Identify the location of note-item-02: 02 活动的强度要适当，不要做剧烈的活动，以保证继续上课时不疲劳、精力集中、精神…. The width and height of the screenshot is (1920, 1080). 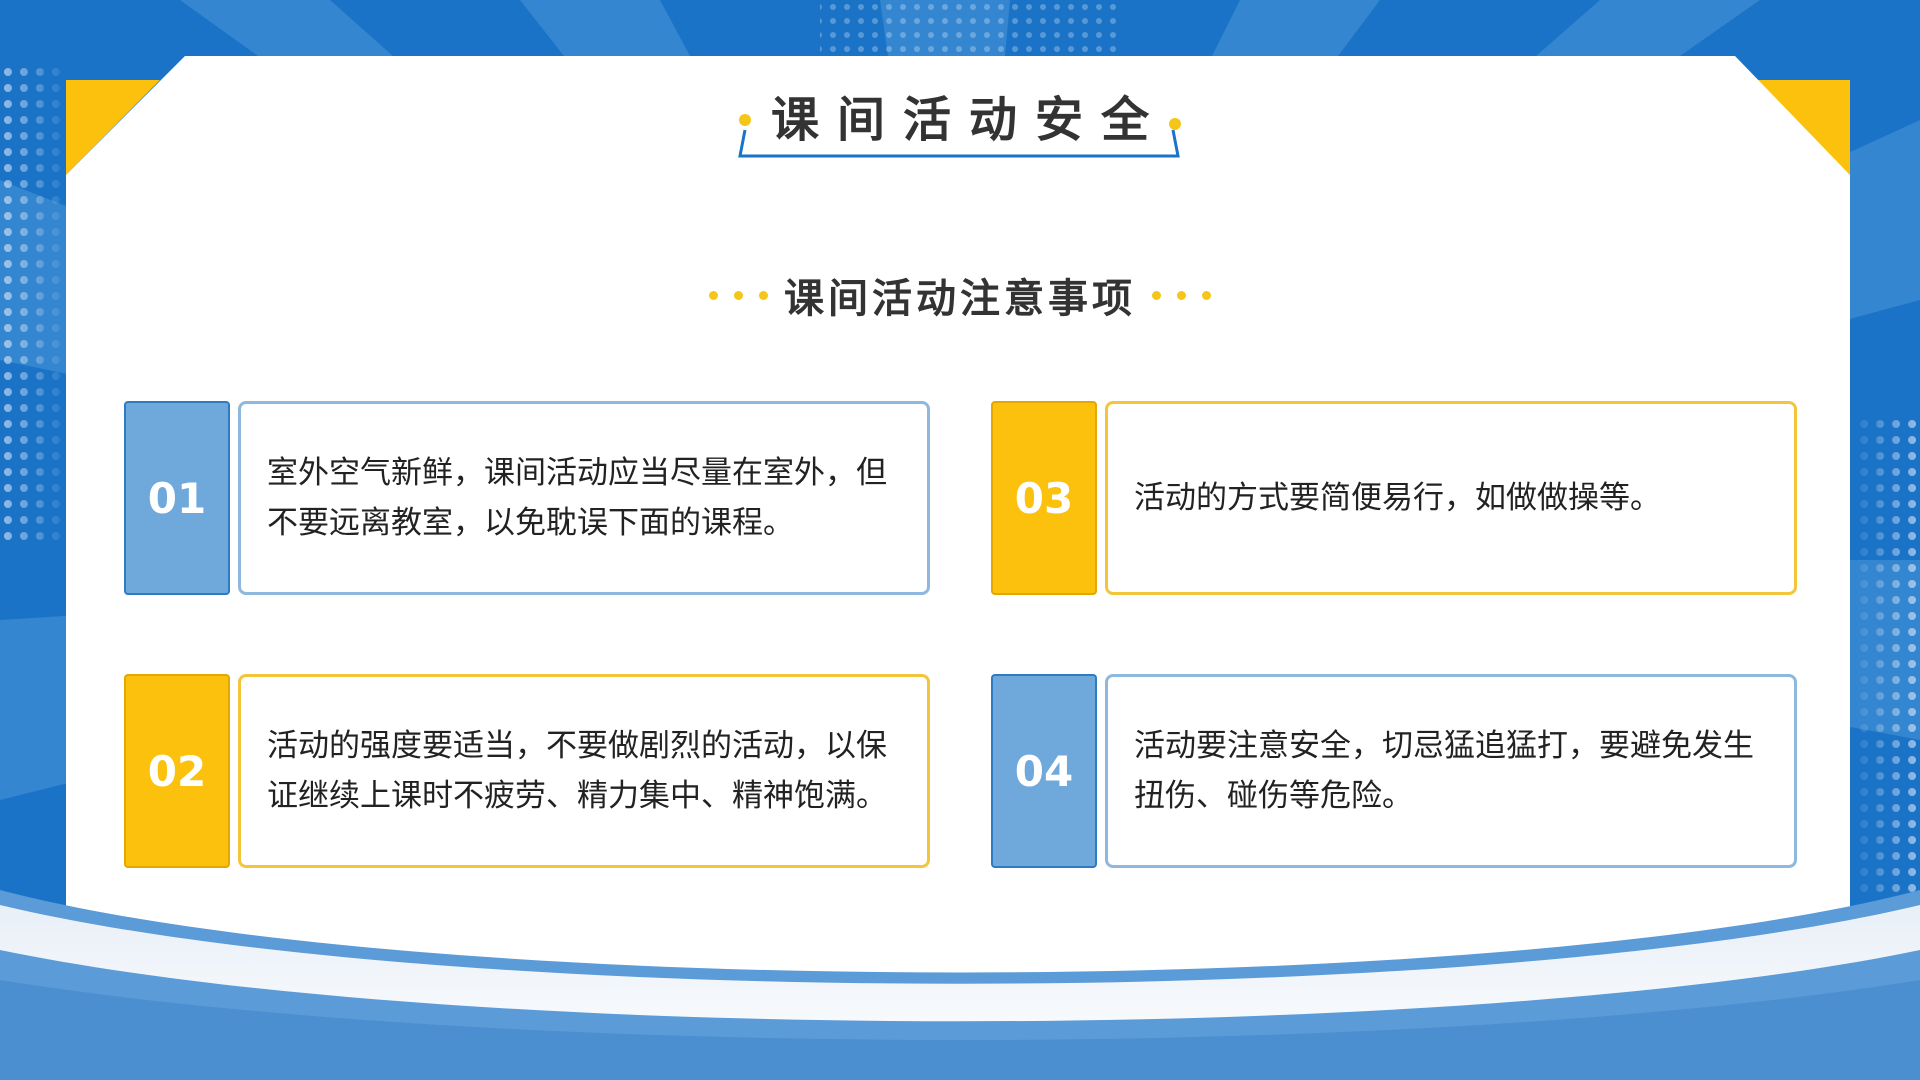
(527, 772).